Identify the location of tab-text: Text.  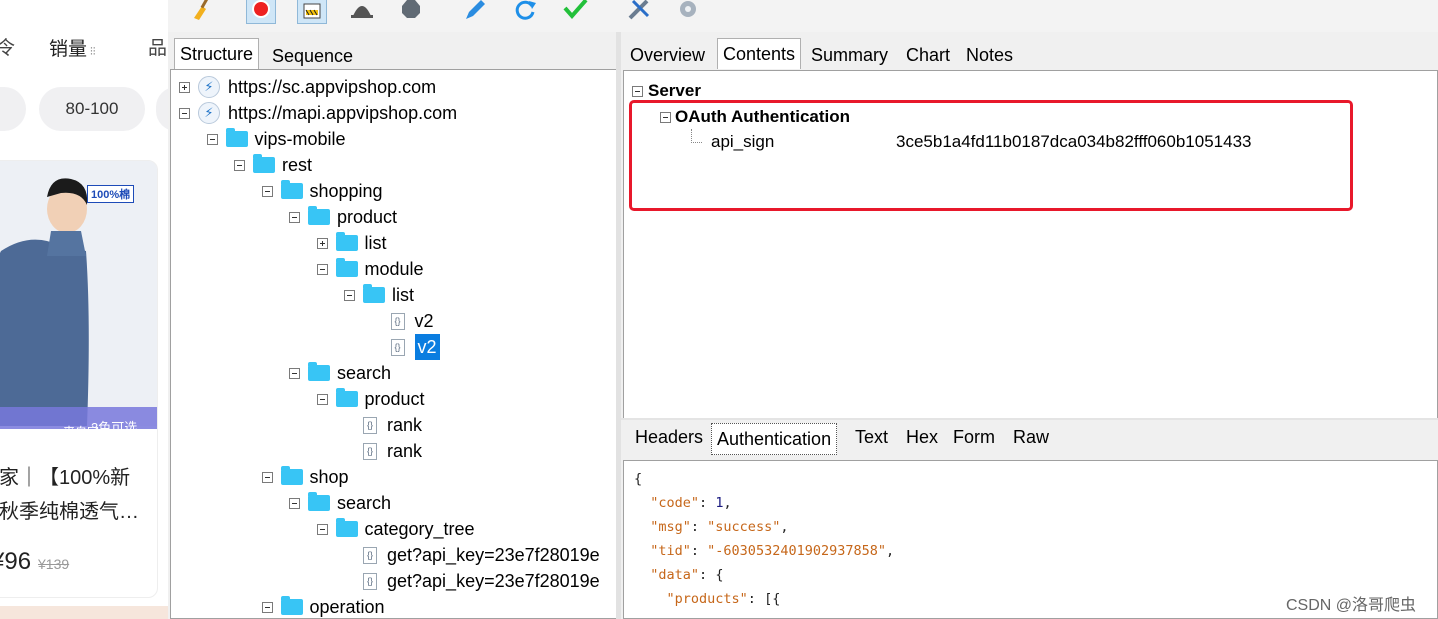
(871, 437).